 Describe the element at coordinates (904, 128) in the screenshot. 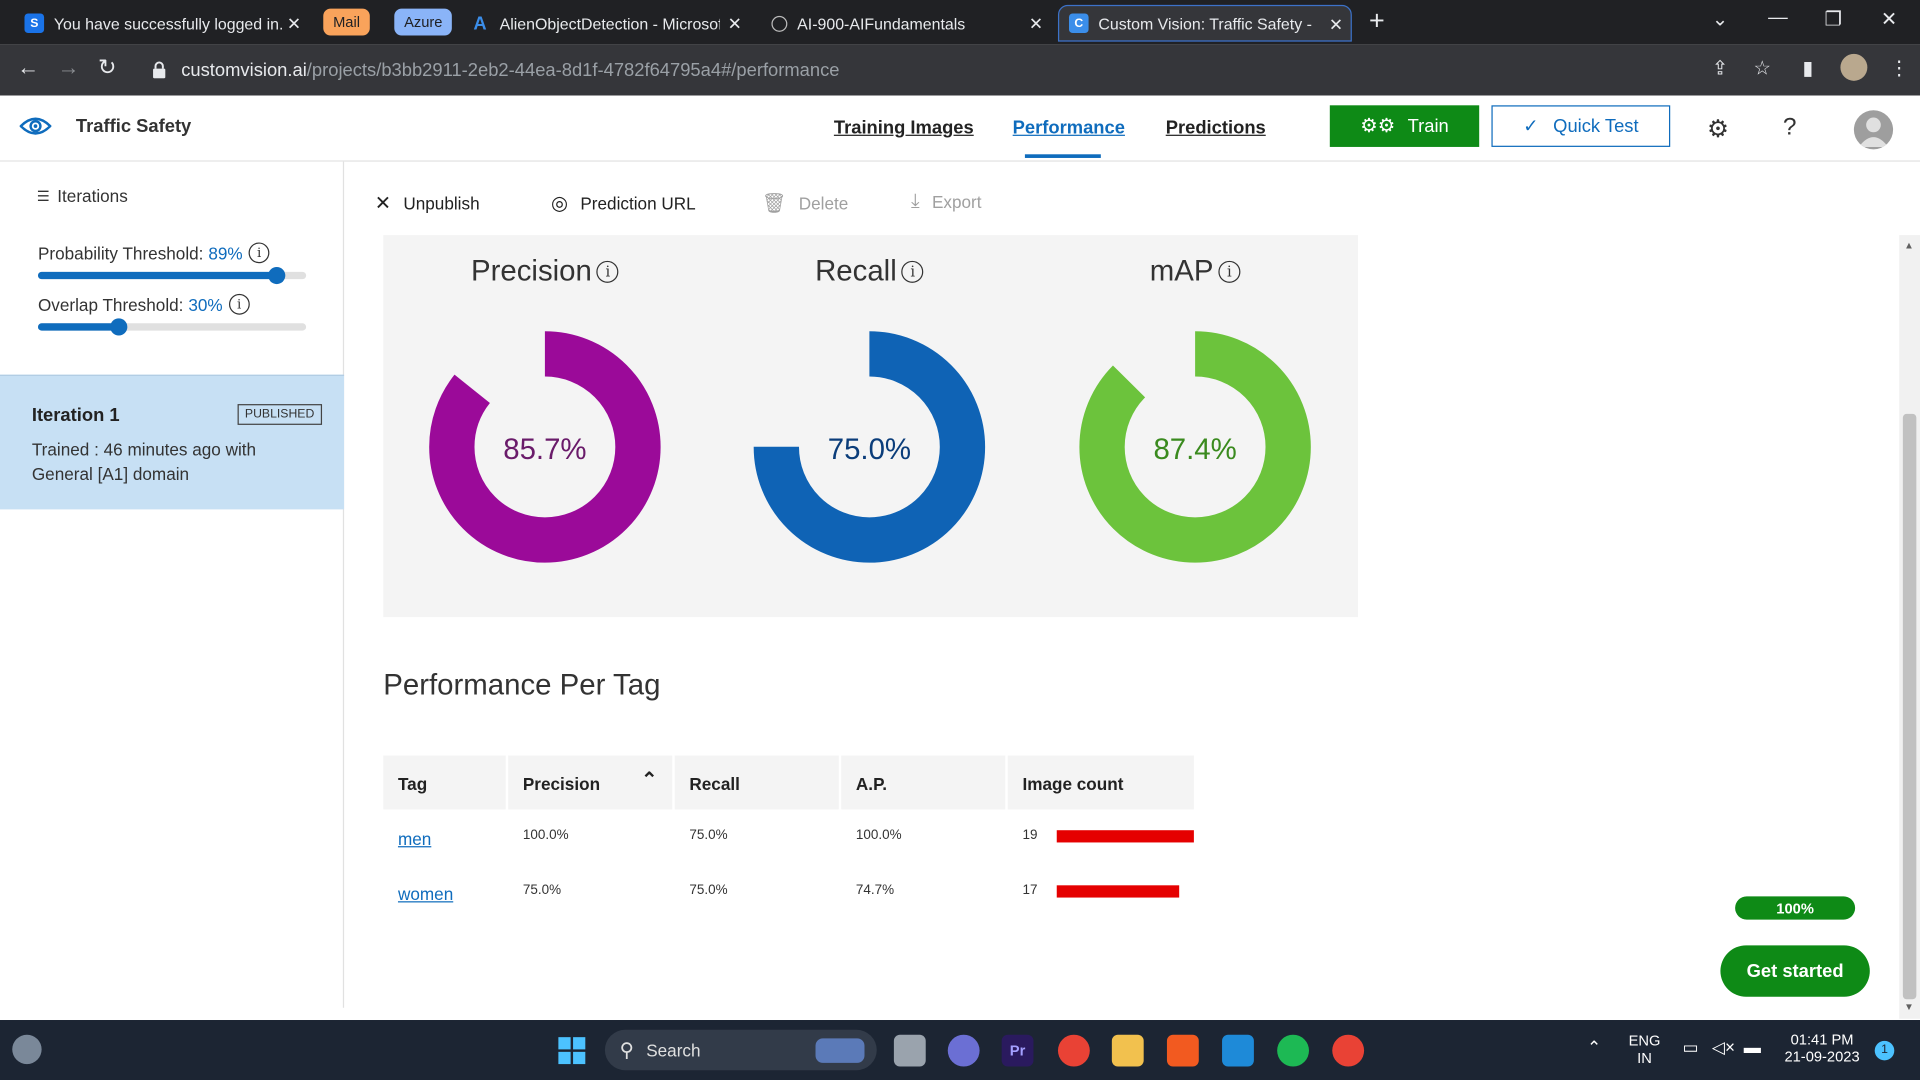

I see `tab-training-images: Training Images` at that location.